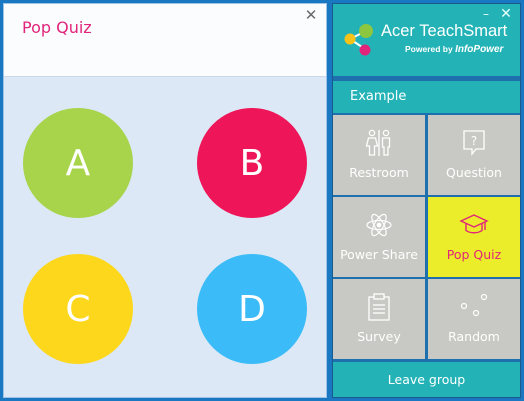 The width and height of the screenshot is (524, 401). What do you see at coordinates (474, 172) in the screenshot?
I see `question-label: Question` at bounding box center [474, 172].